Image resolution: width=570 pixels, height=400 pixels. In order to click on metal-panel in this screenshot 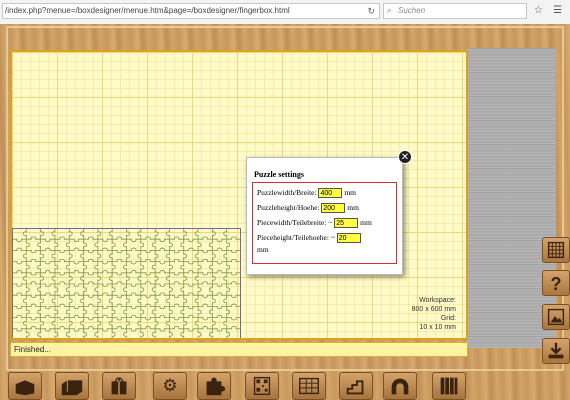, I will do `click(511, 198)`.